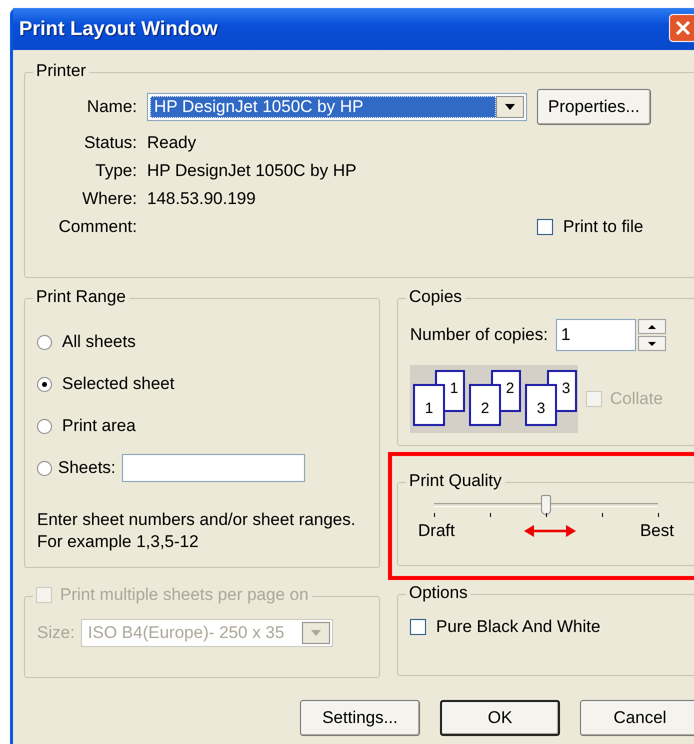  I want to click on selected-value: HP DesignJet 1050C by HP, so click(323, 107).